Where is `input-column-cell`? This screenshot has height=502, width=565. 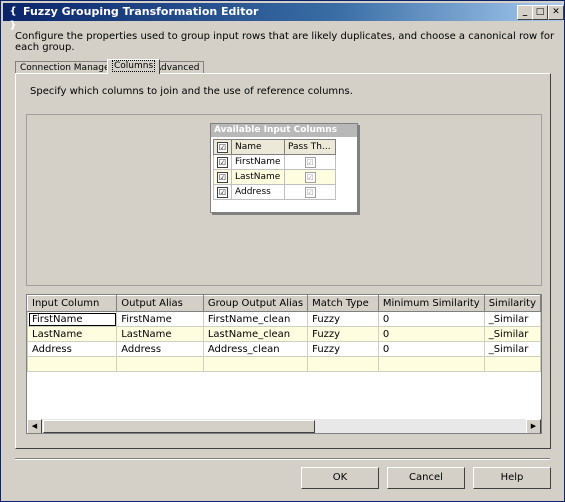
input-column-cell is located at coordinates (72, 364).